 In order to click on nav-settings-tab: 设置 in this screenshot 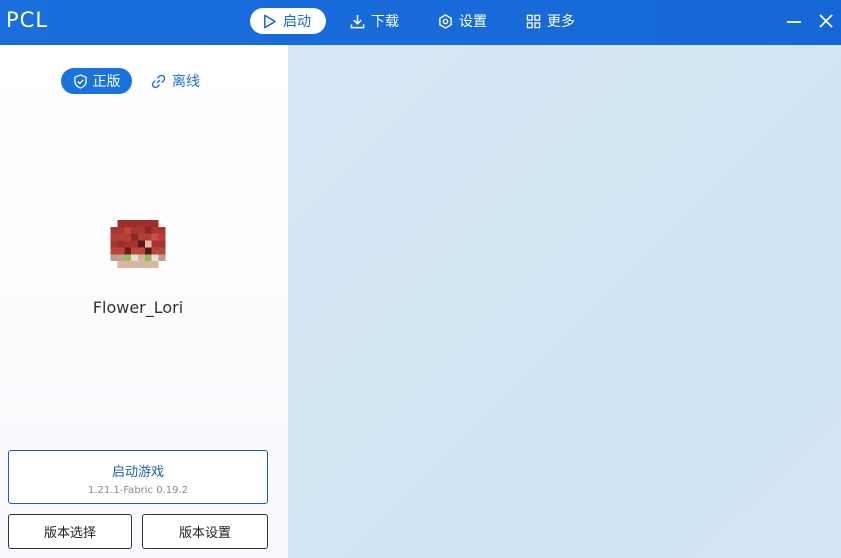, I will do `click(462, 21)`.